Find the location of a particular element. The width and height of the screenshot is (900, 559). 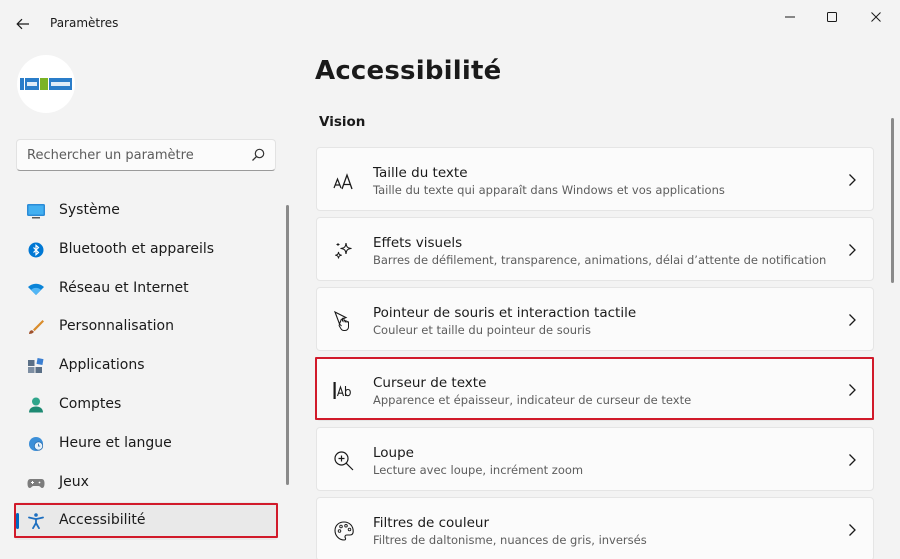

touch-pointer-icon is located at coordinates (341, 320).